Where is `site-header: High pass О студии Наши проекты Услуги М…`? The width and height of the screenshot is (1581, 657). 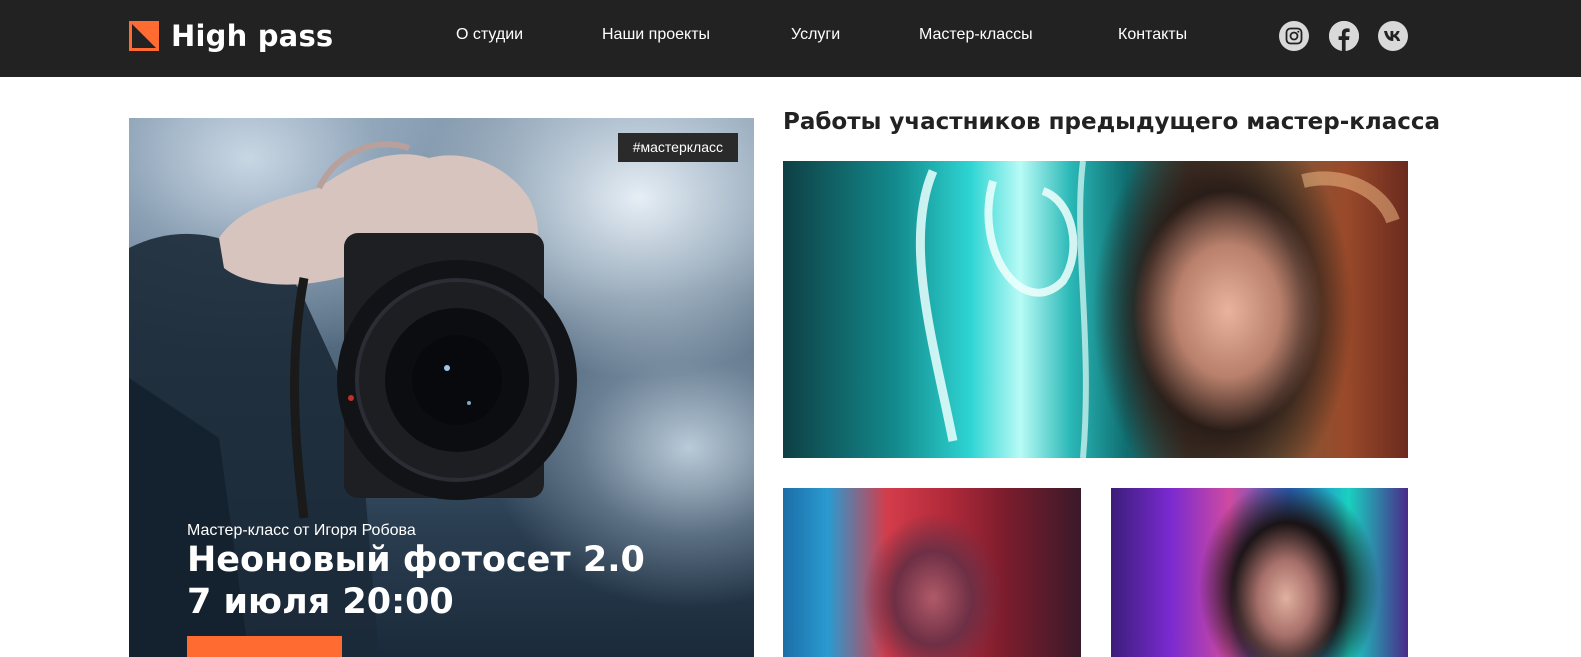 site-header: High pass О студии Наши проекты Услуги М… is located at coordinates (790, 38).